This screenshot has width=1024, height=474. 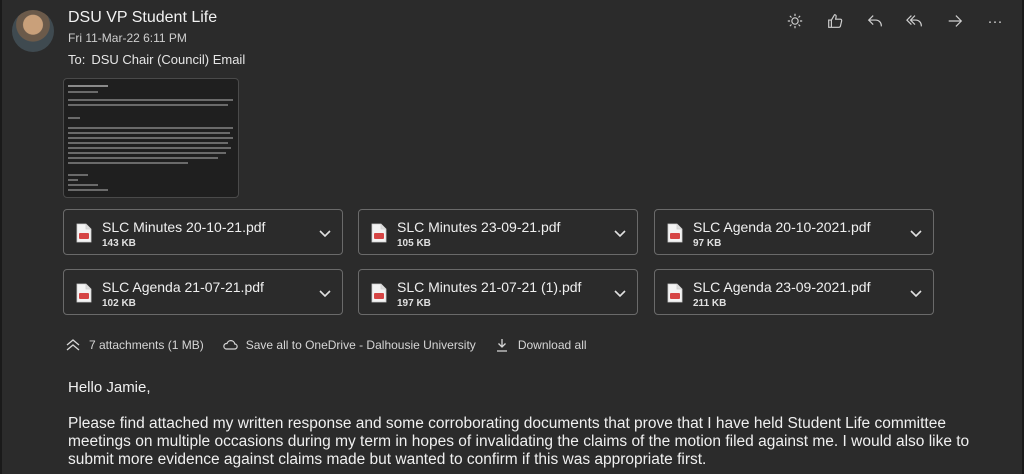 What do you see at coordinates (33, 31) in the screenshot?
I see `avatar` at bounding box center [33, 31].